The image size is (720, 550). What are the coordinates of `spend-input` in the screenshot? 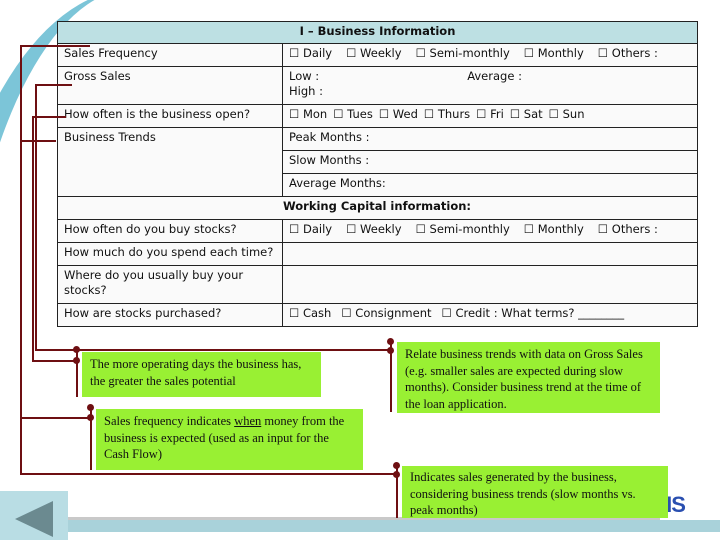 It's located at (490, 254).